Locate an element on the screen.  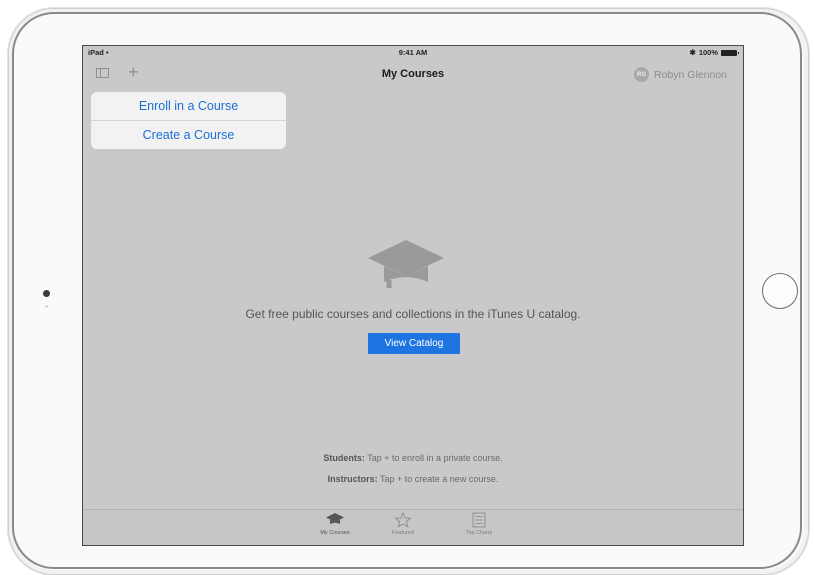
tab-my-courses: My Courses is located at coordinates (335, 524).